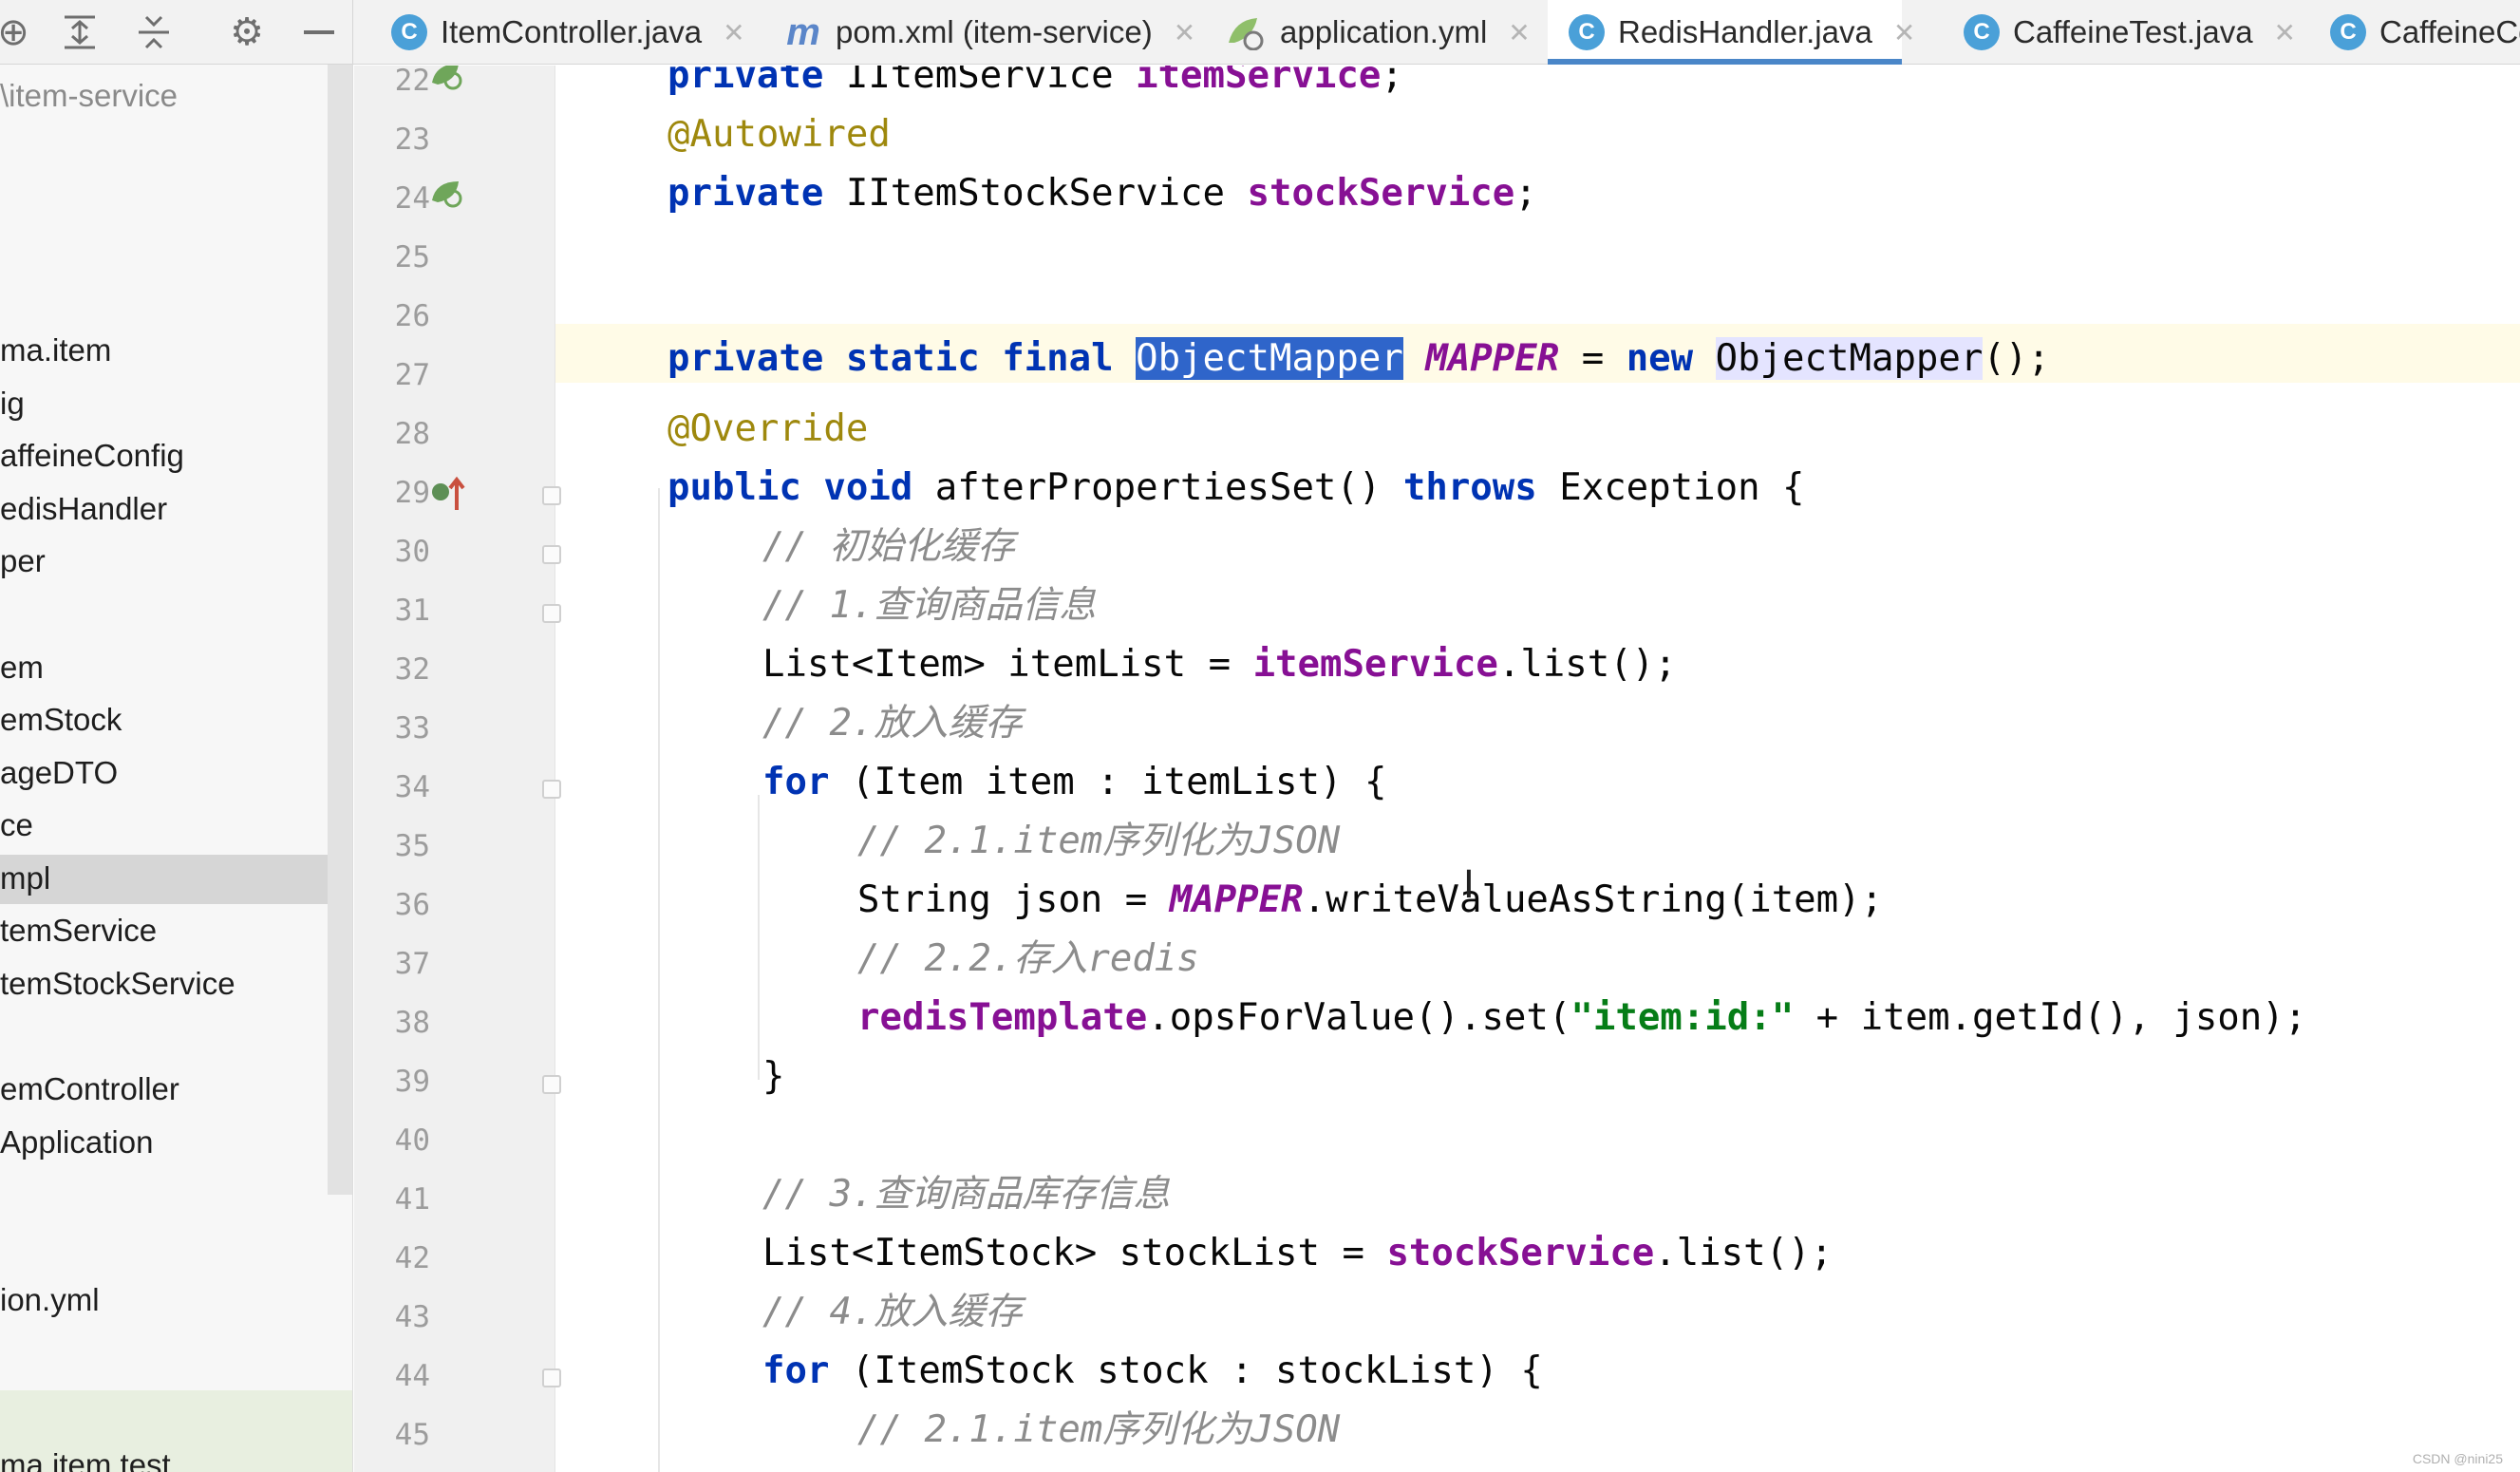 The width and height of the screenshot is (2520, 1472). Describe the element at coordinates (164, 1301) in the screenshot. I see `tree-item: ion.yml` at that location.